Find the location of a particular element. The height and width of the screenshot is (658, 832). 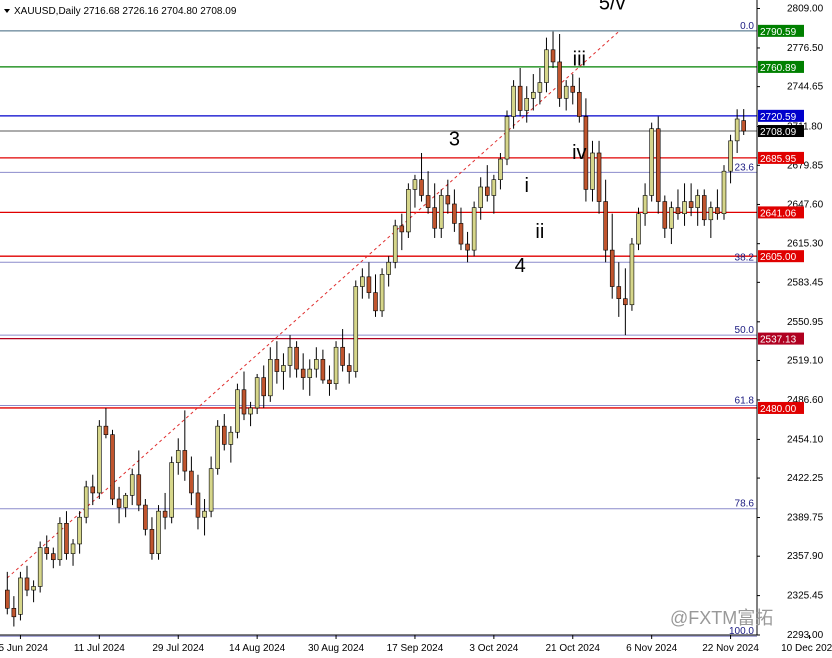

wave-label-0: 5/v is located at coordinates (612, 7).